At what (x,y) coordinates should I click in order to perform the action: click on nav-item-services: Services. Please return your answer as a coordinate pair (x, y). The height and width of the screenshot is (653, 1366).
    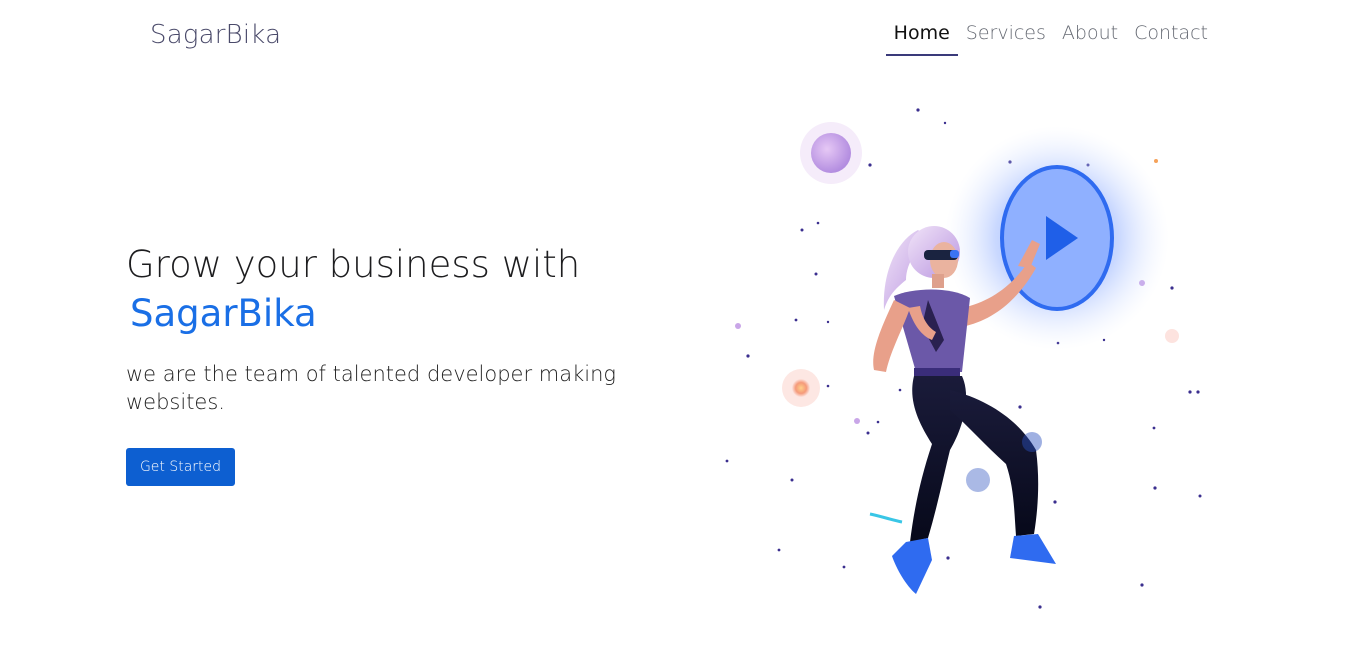
    Looking at the image, I should click on (1006, 36).